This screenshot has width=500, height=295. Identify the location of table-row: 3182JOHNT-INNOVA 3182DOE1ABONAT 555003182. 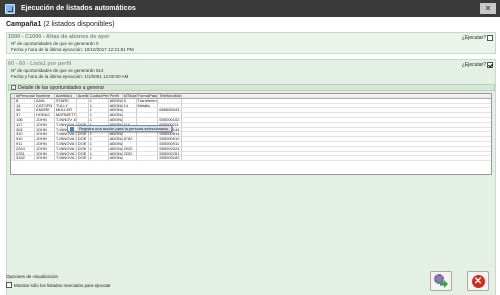
(251, 159).